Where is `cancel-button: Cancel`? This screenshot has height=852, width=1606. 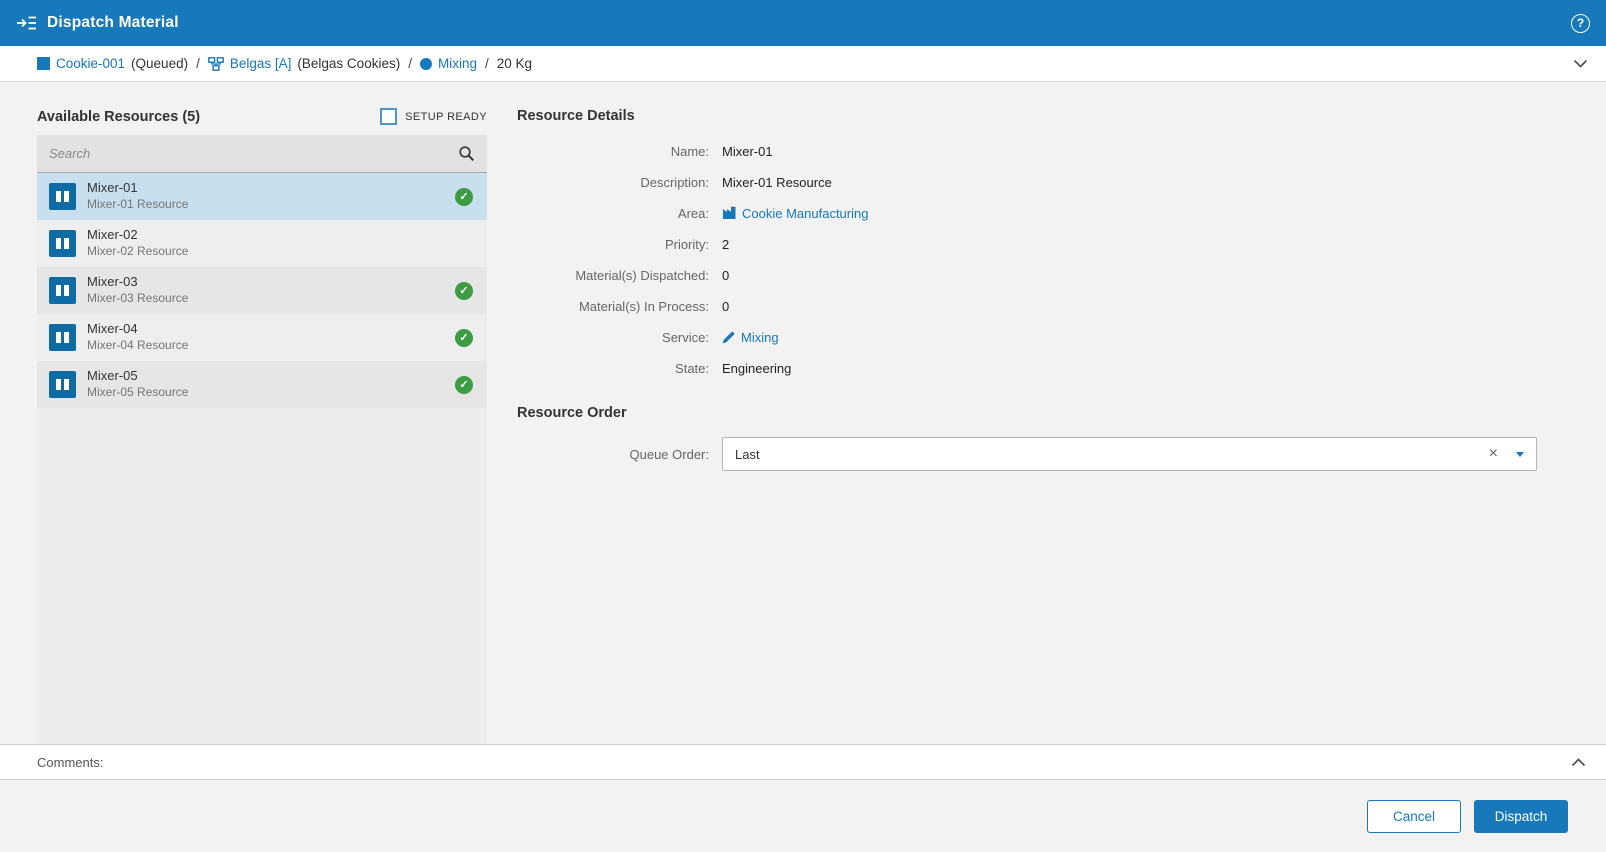
cancel-button: Cancel is located at coordinates (1414, 816).